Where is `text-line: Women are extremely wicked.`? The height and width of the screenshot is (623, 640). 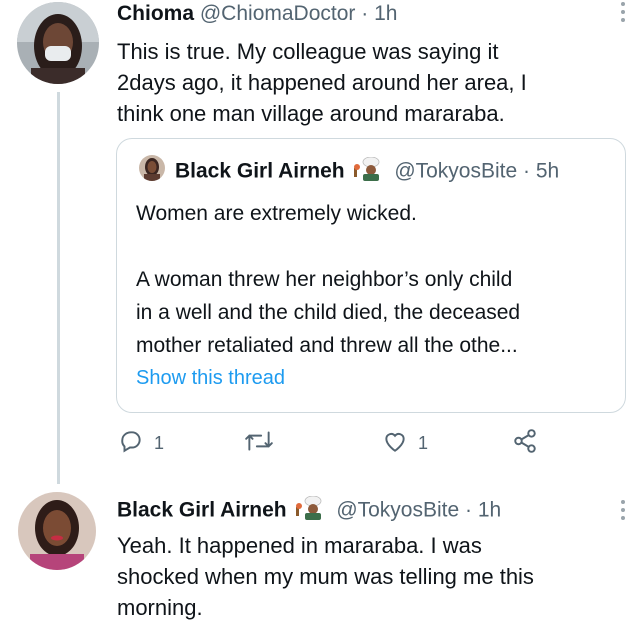 text-line: Women are extremely wicked. is located at coordinates (276, 213).